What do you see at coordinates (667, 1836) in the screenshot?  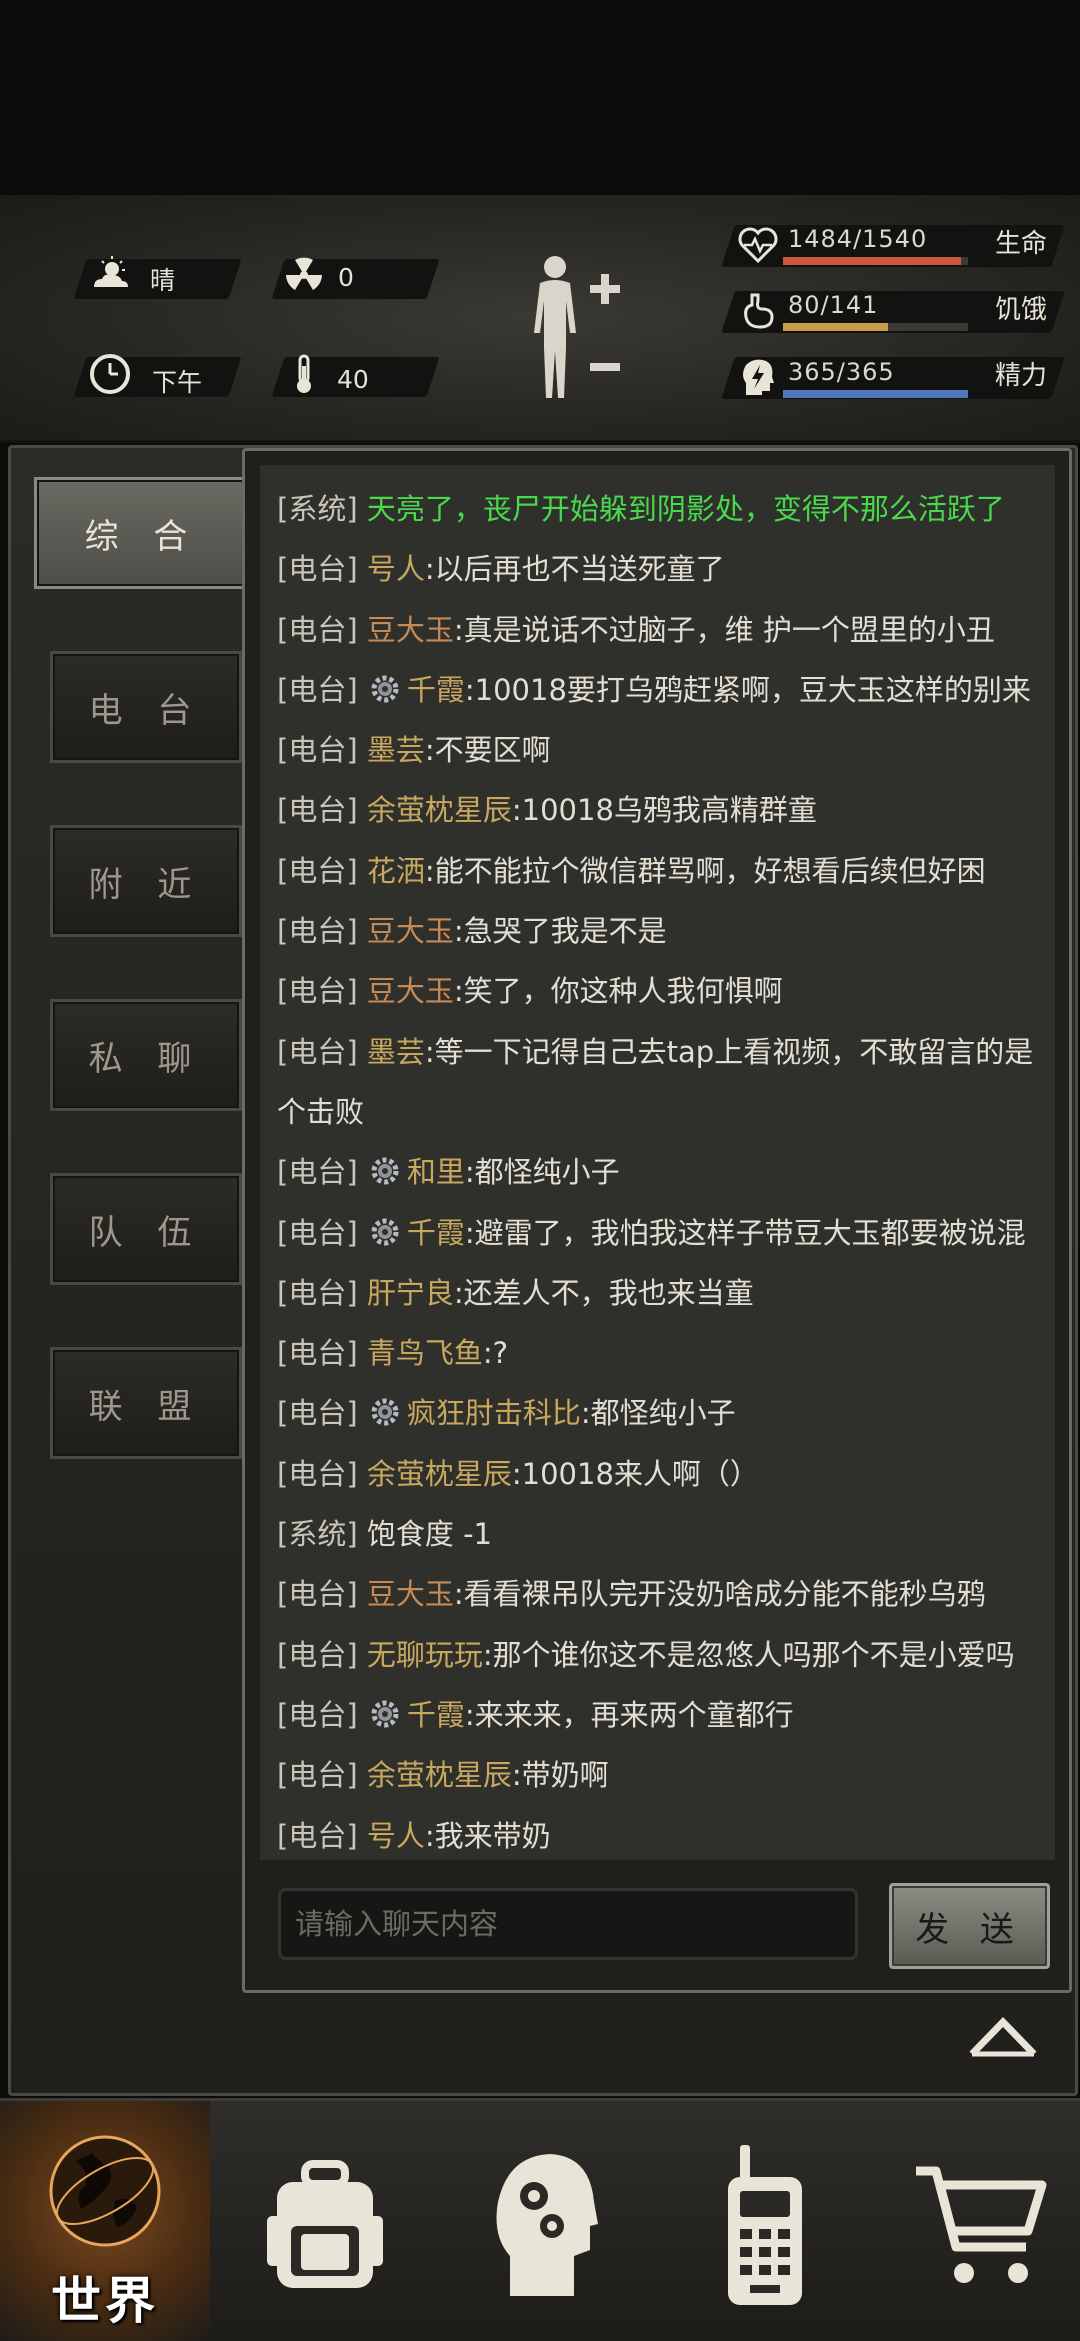 I see `chat-message: [电台] 号人:我来带奶` at bounding box center [667, 1836].